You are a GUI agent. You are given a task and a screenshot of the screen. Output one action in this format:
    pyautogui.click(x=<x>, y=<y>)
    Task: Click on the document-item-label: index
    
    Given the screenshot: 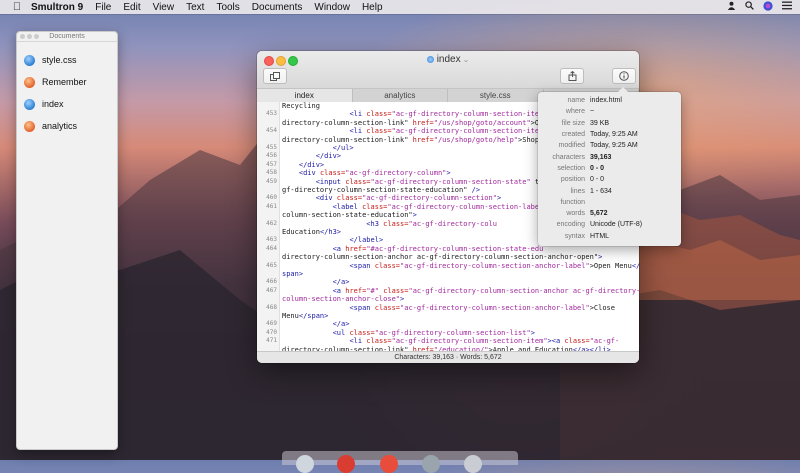 What is the action you would take?
    pyautogui.click(x=53, y=104)
    